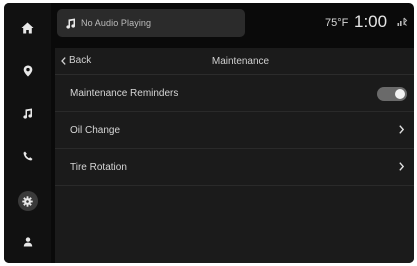 This screenshot has width=417, height=266. I want to click on now-playing-pill: No Audio Playing, so click(151, 23).